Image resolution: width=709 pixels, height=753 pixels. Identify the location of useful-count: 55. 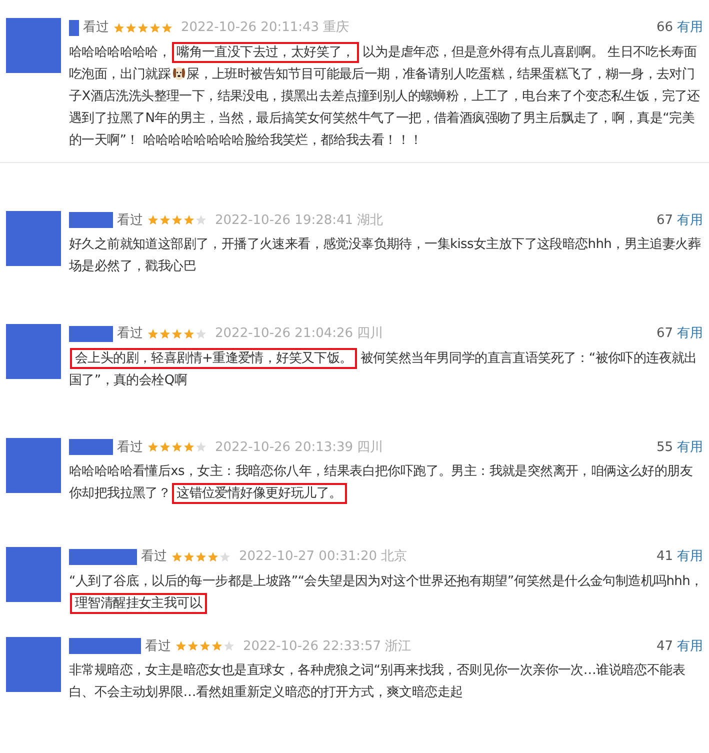
(664, 447).